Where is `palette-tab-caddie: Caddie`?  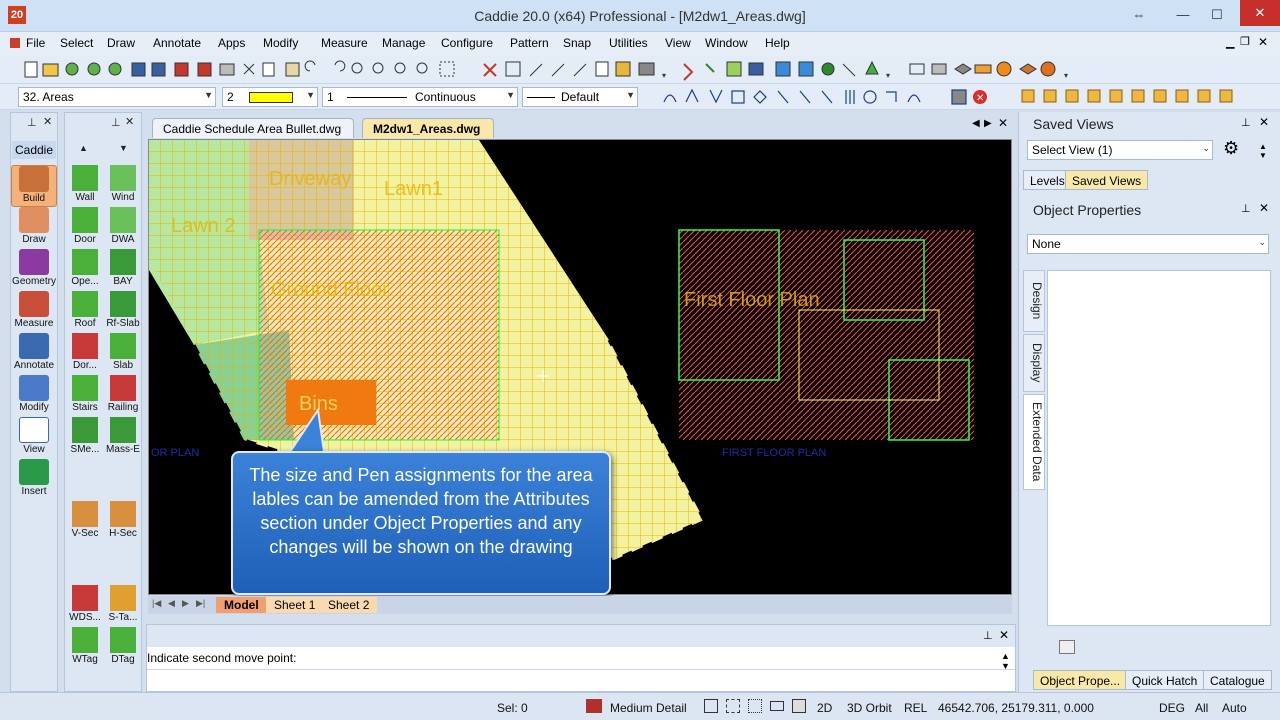 palette-tab-caddie: Caddie is located at coordinates (34, 150).